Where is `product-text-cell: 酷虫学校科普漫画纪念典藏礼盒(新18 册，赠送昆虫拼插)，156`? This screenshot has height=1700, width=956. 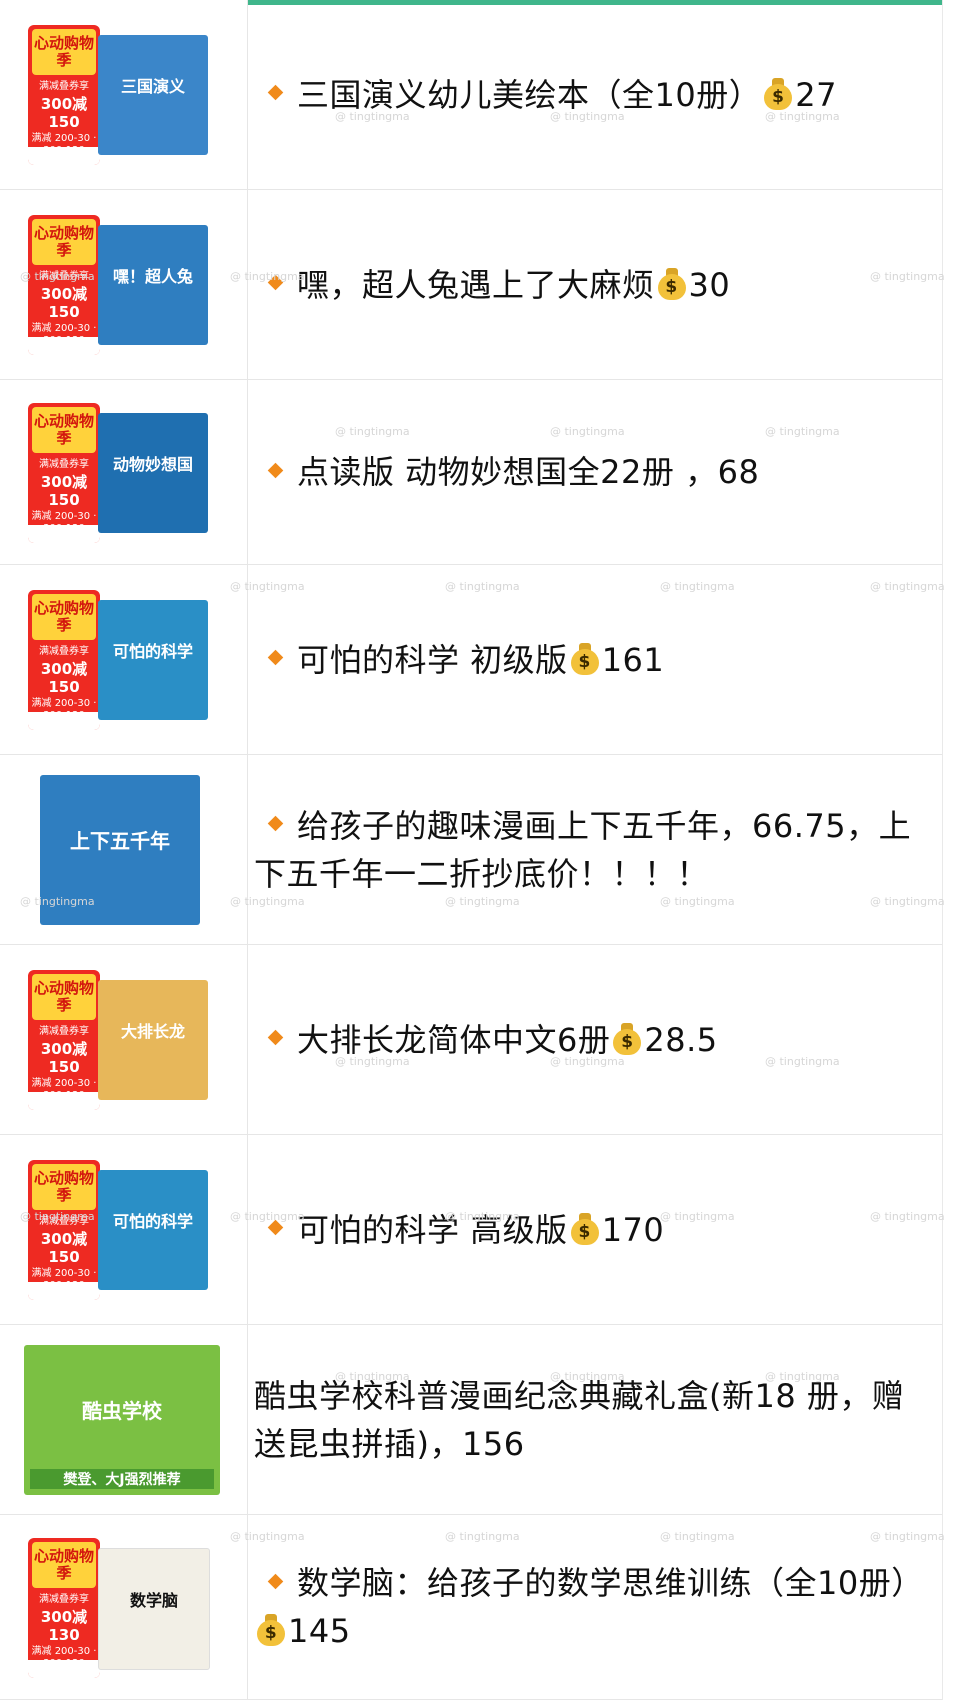
product-text-cell: 酷虫学校科普漫画纪念典藏礼盒(新18 册，赠送昆虫拼插)，156 is located at coordinates (595, 1419).